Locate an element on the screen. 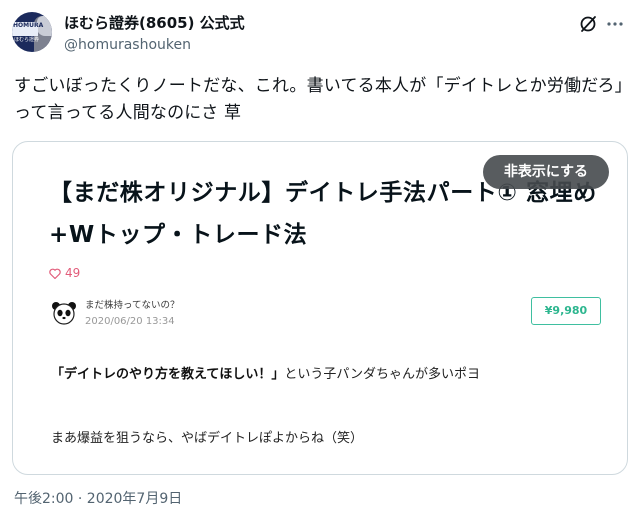  avatar-brand: HOMURA is located at coordinates (28, 25).